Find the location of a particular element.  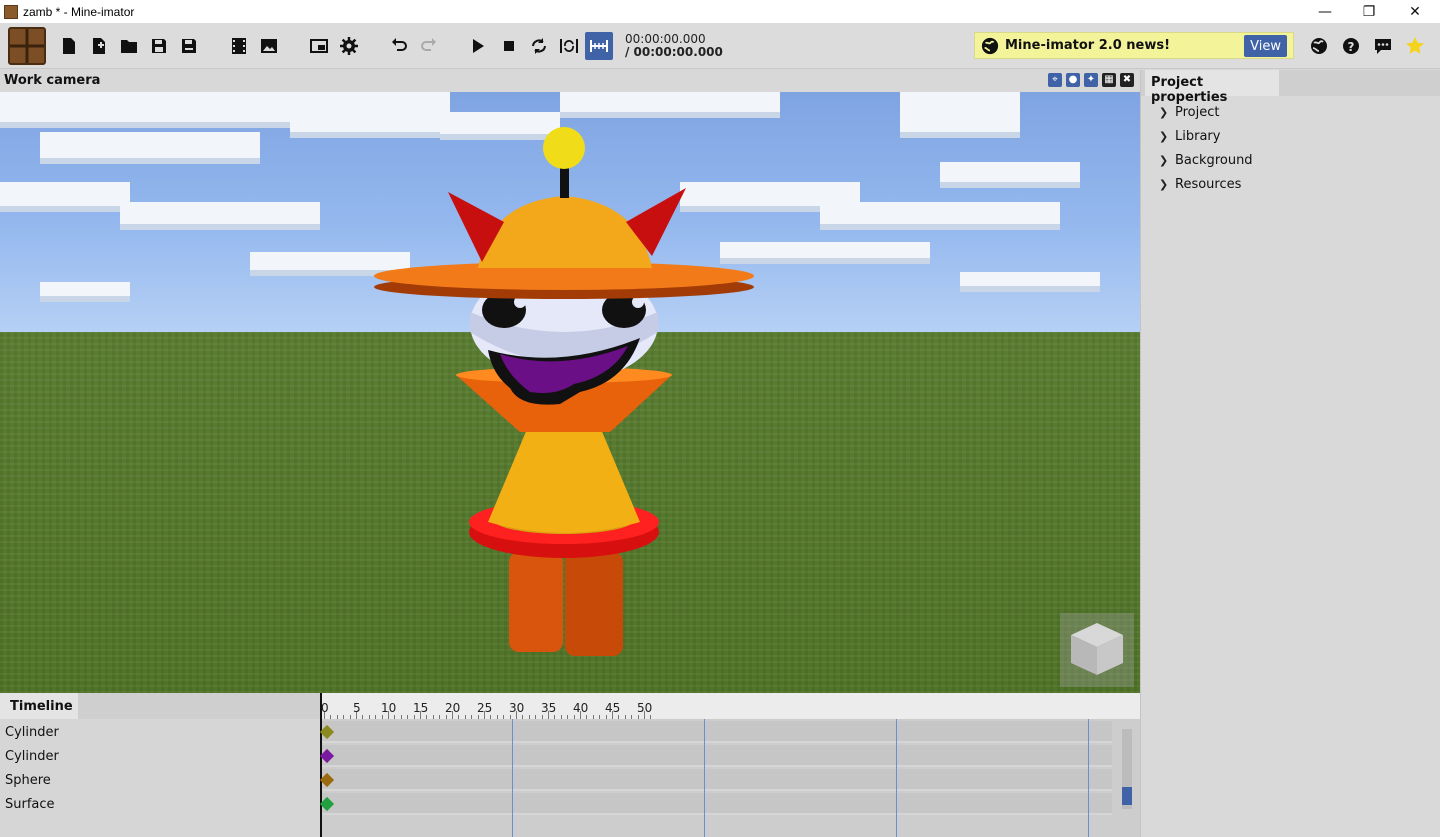

viewport-header: Work camera ⌖ ● ✦ ▦ ✖ is located at coordinates (570, 81).